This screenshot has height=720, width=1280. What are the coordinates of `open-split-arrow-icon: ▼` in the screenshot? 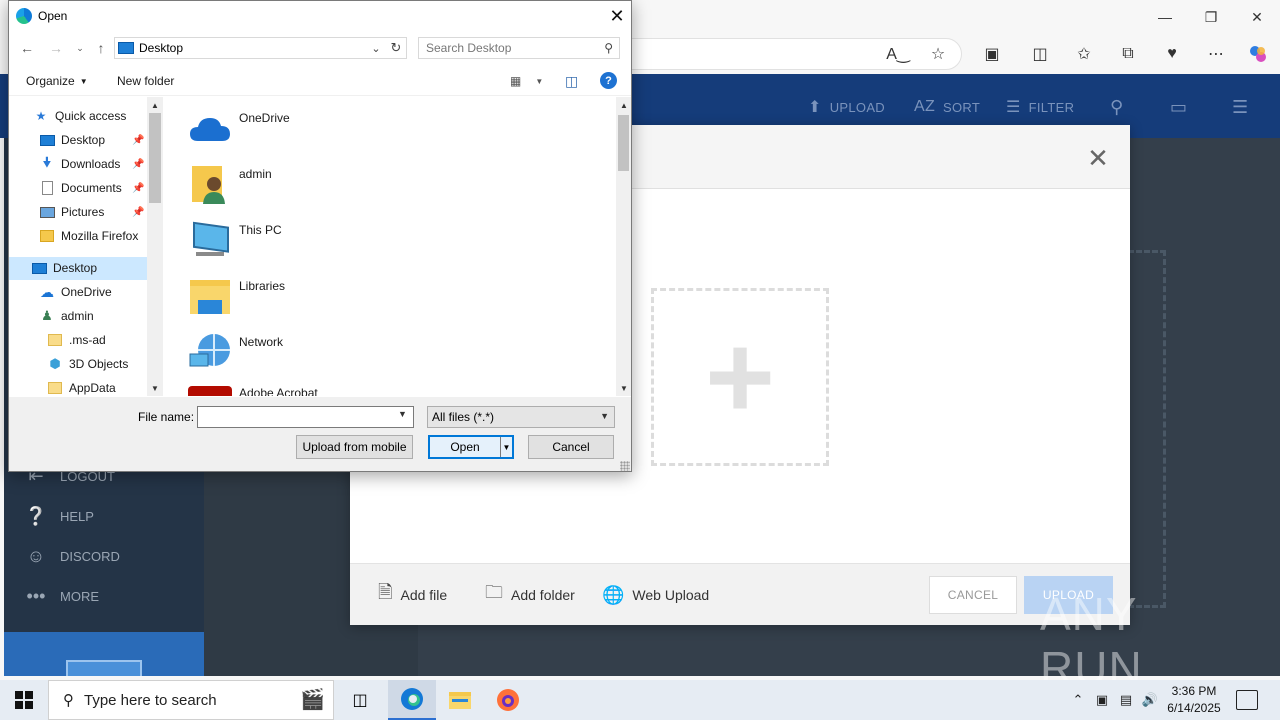 It's located at (506, 447).